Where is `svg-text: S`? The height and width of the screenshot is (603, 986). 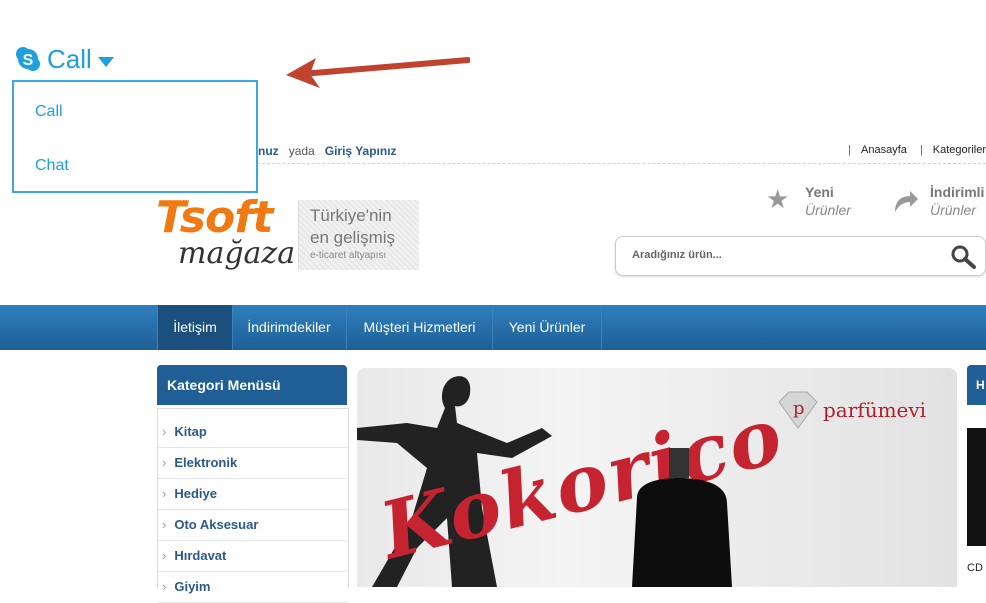
svg-text: S is located at coordinates (28, 60).